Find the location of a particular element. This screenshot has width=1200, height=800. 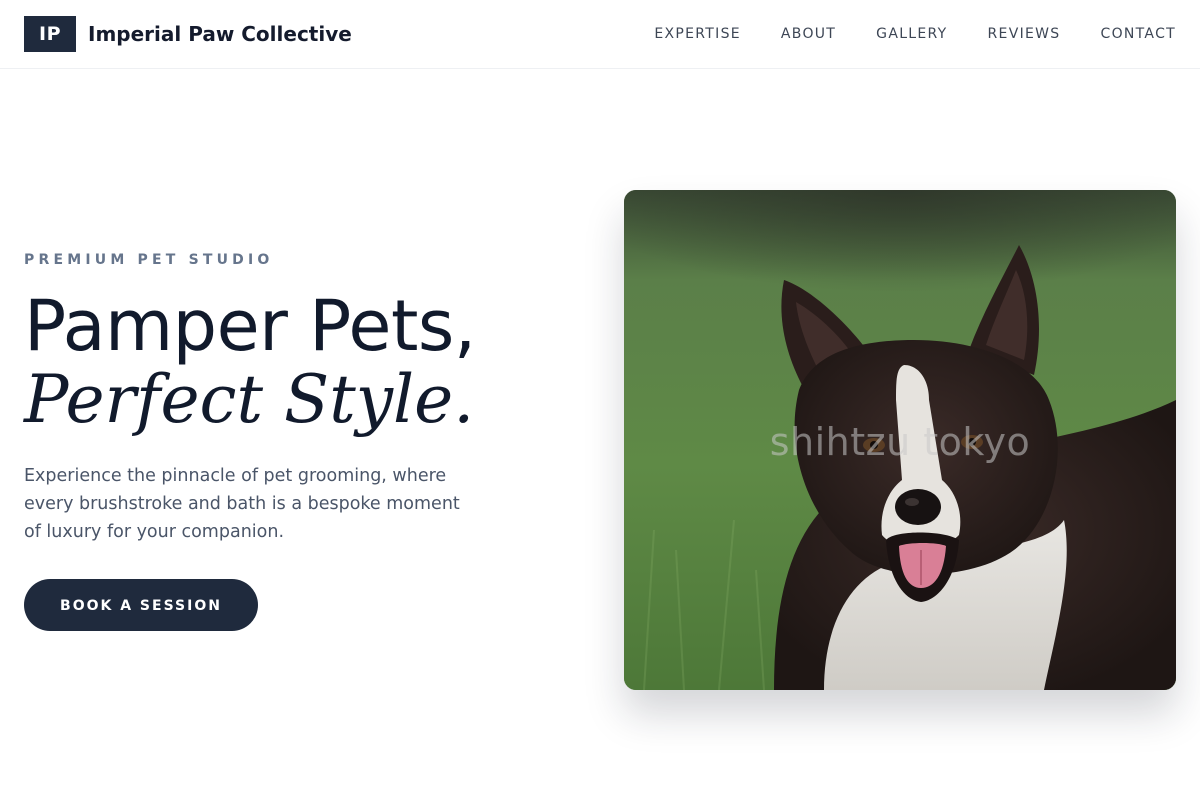

nav-link-about: ABOUT is located at coordinates (808, 34).